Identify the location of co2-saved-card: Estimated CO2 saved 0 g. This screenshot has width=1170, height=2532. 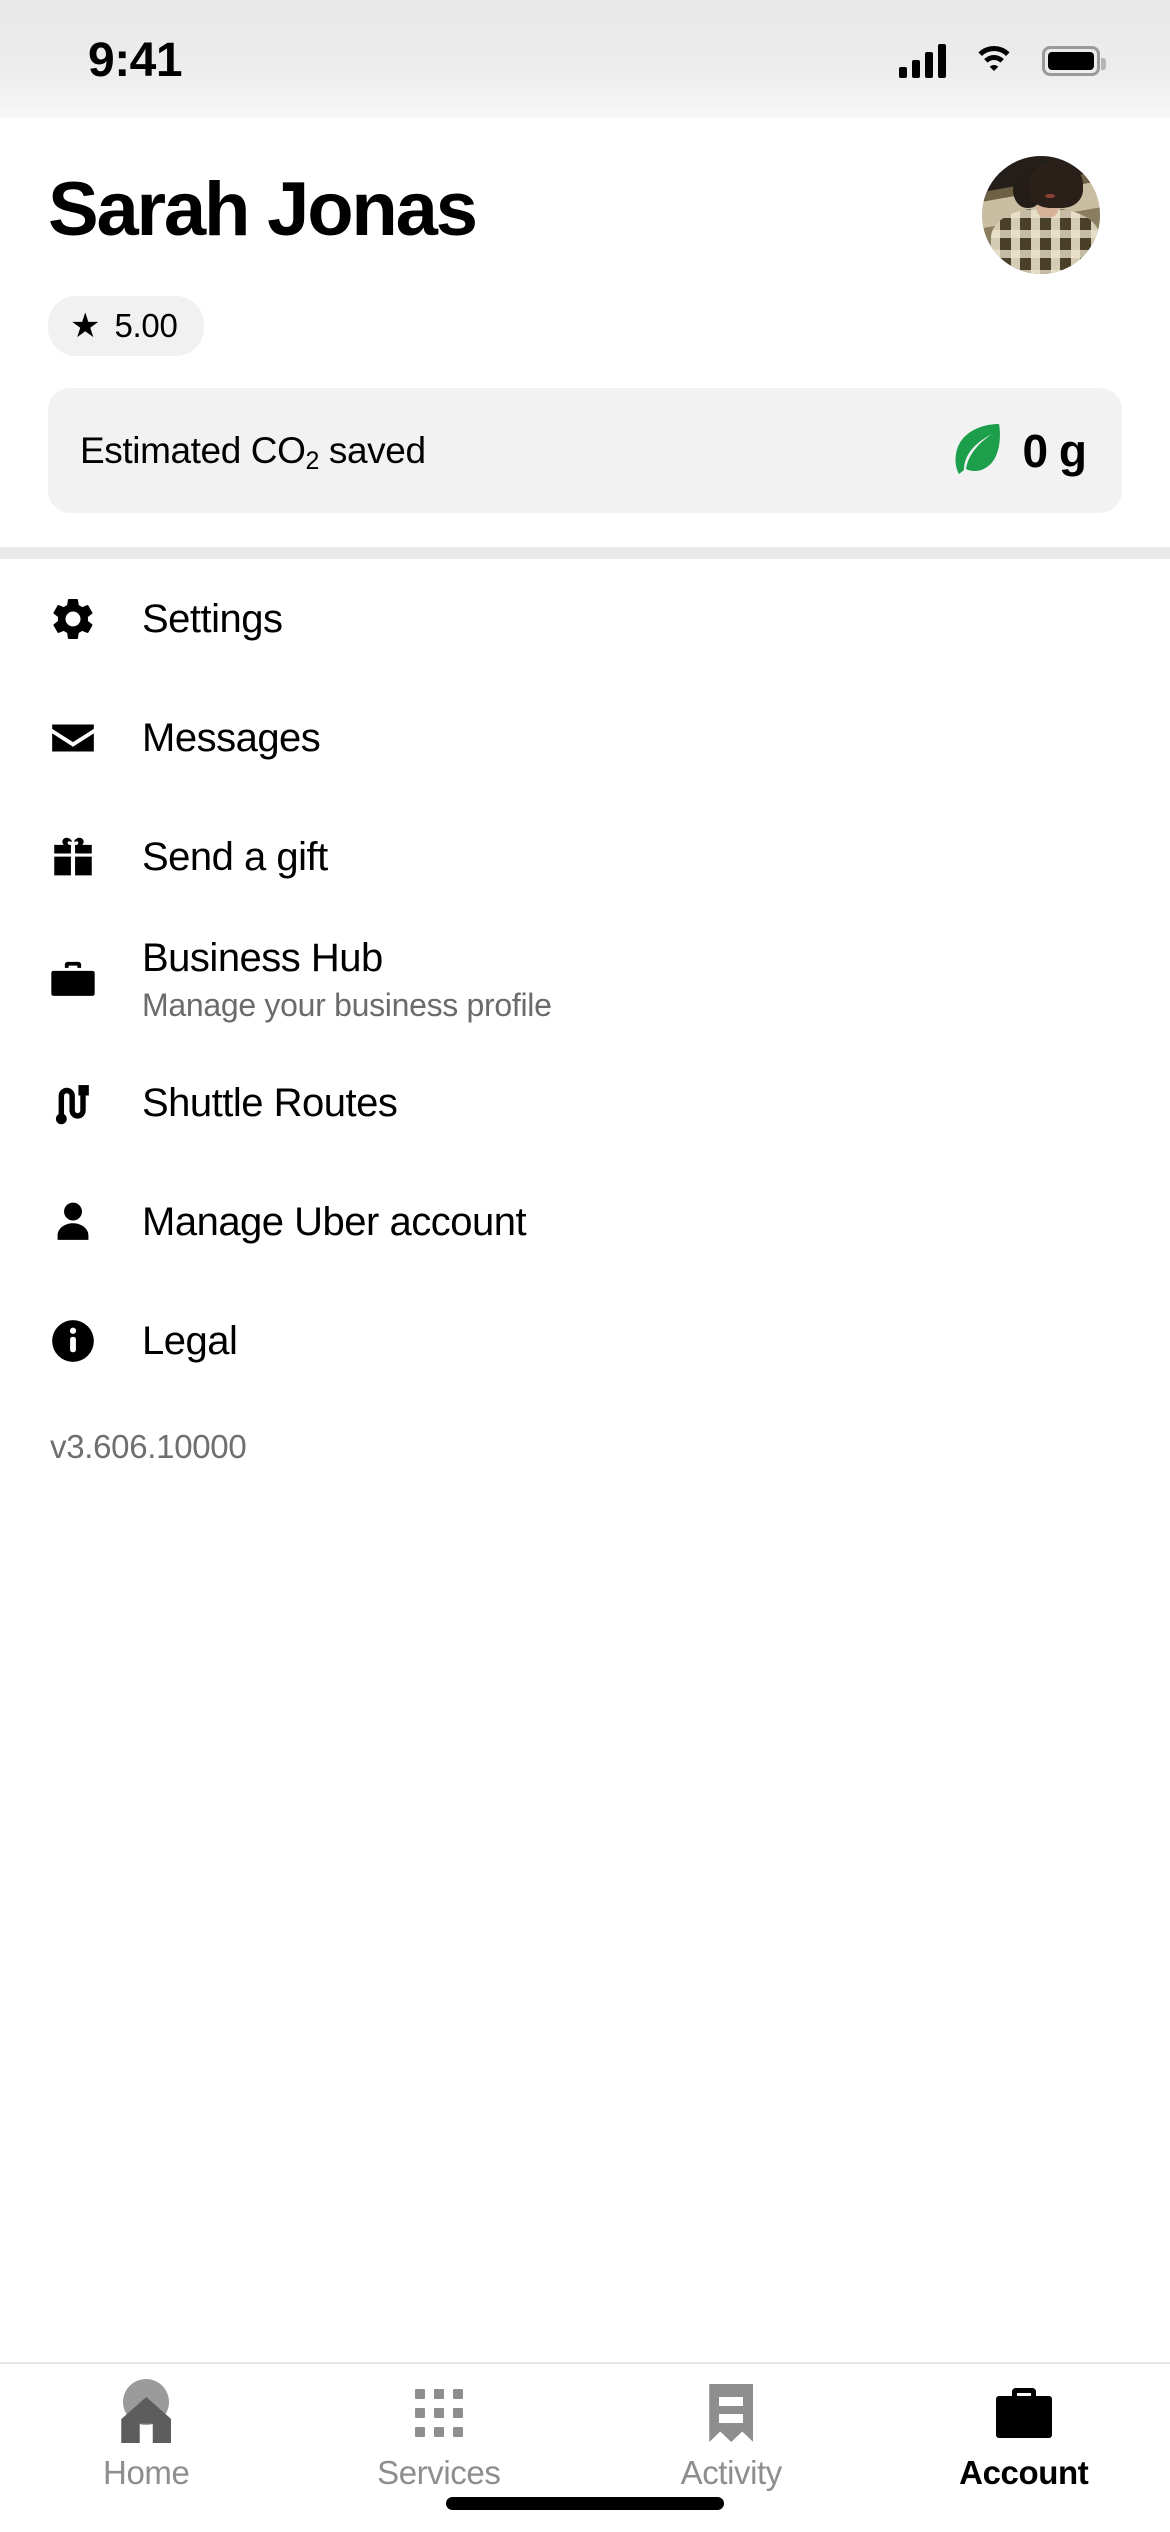
(585, 450).